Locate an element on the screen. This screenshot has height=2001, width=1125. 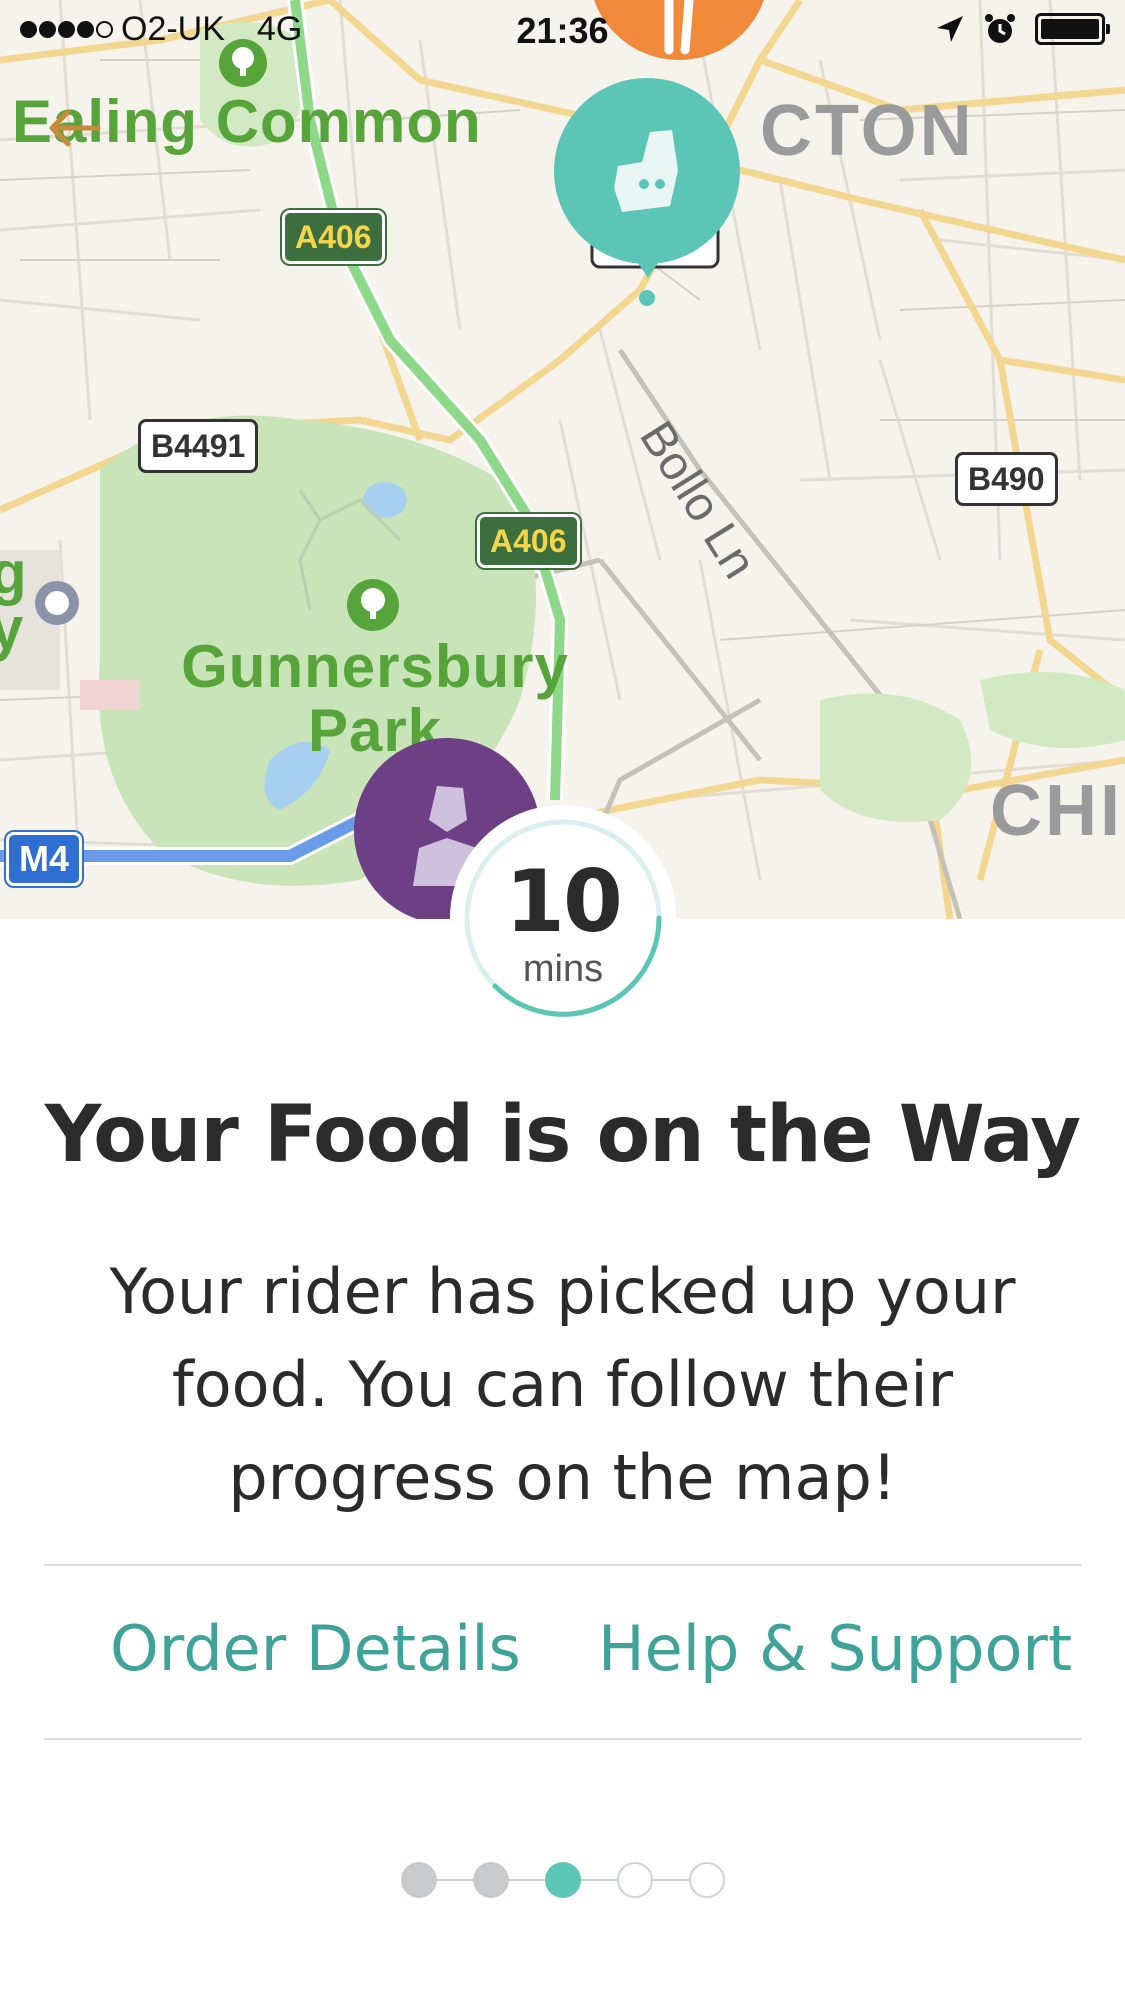
status-bar: O2-UK 4G 21:36 is located at coordinates (562, 30).